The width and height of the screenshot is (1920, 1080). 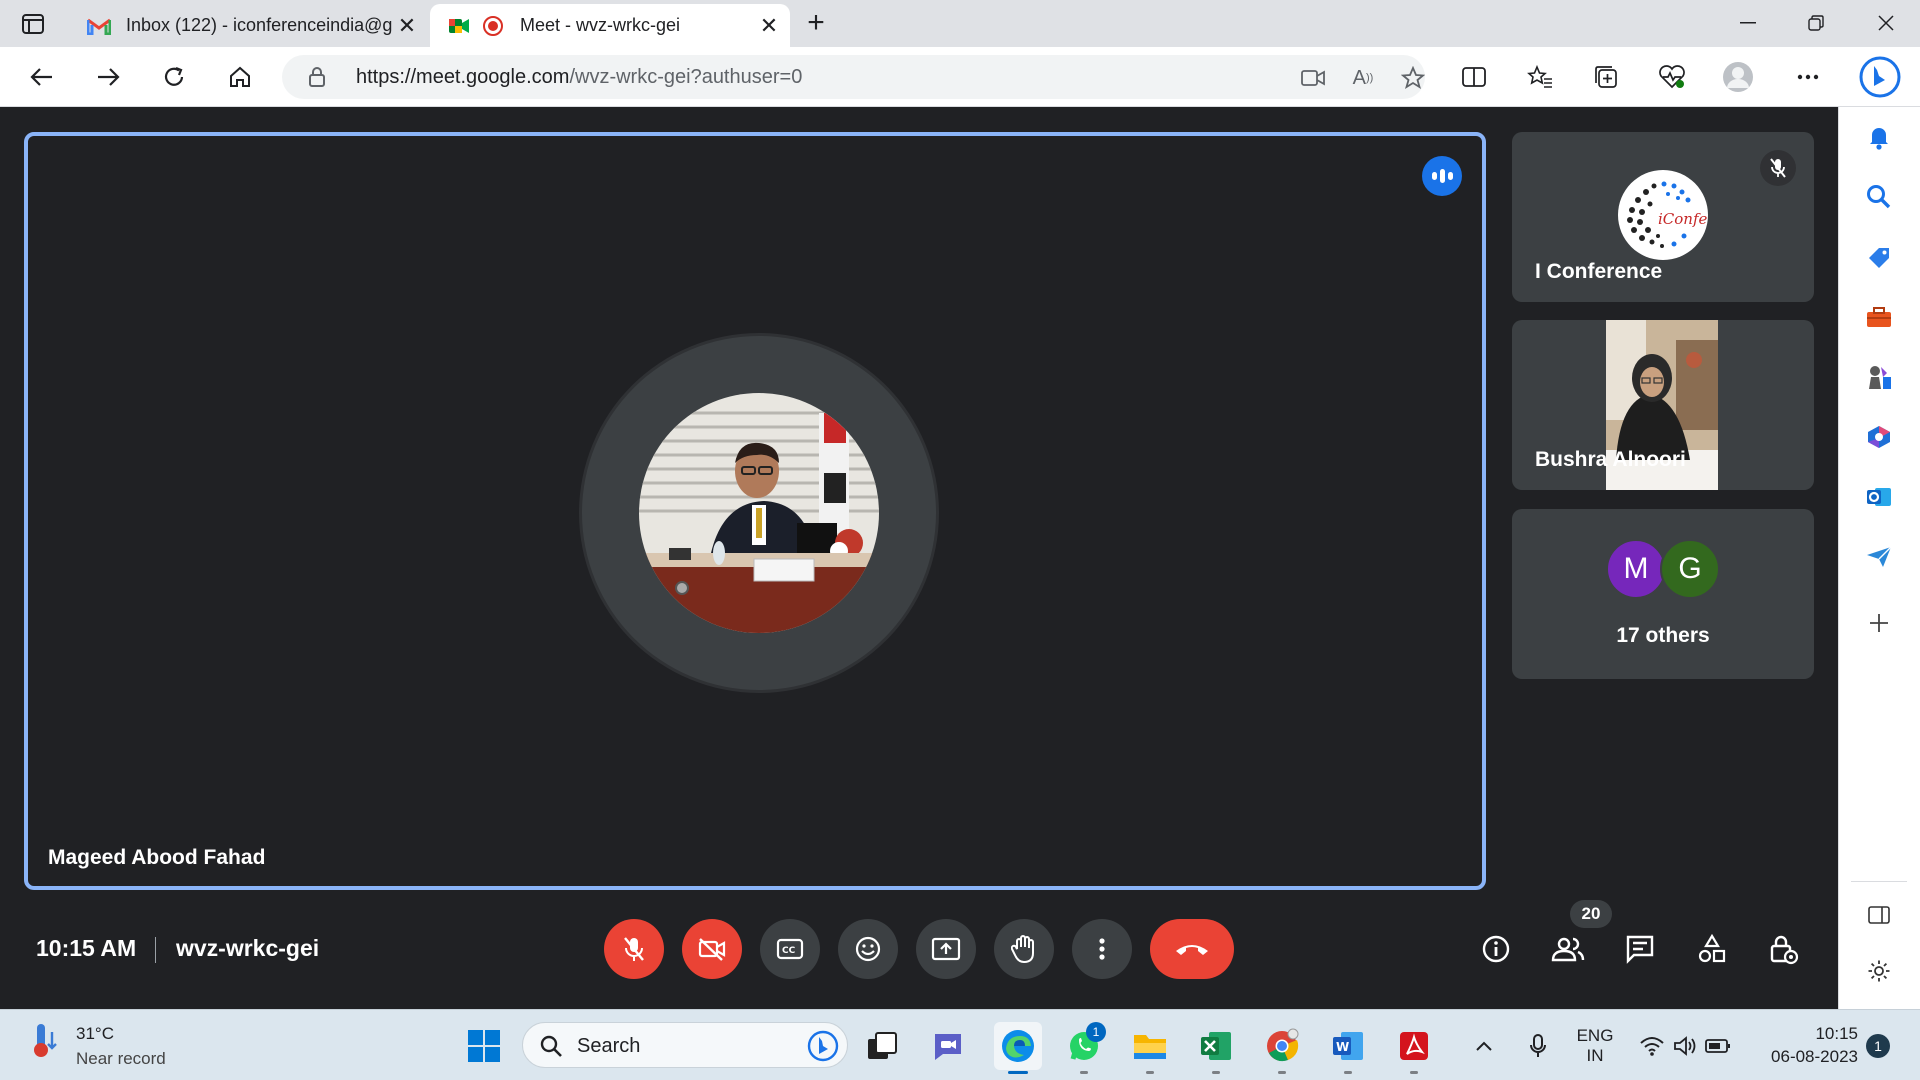 I want to click on browser-essentials-icon, so click(x=1672, y=77).